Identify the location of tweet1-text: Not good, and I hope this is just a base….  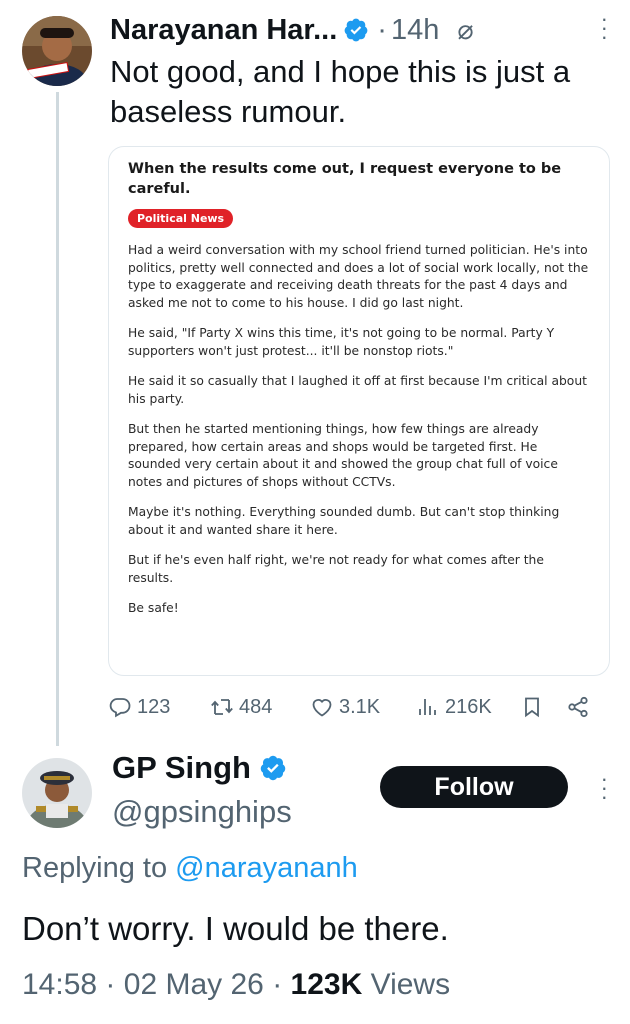
(340, 91).